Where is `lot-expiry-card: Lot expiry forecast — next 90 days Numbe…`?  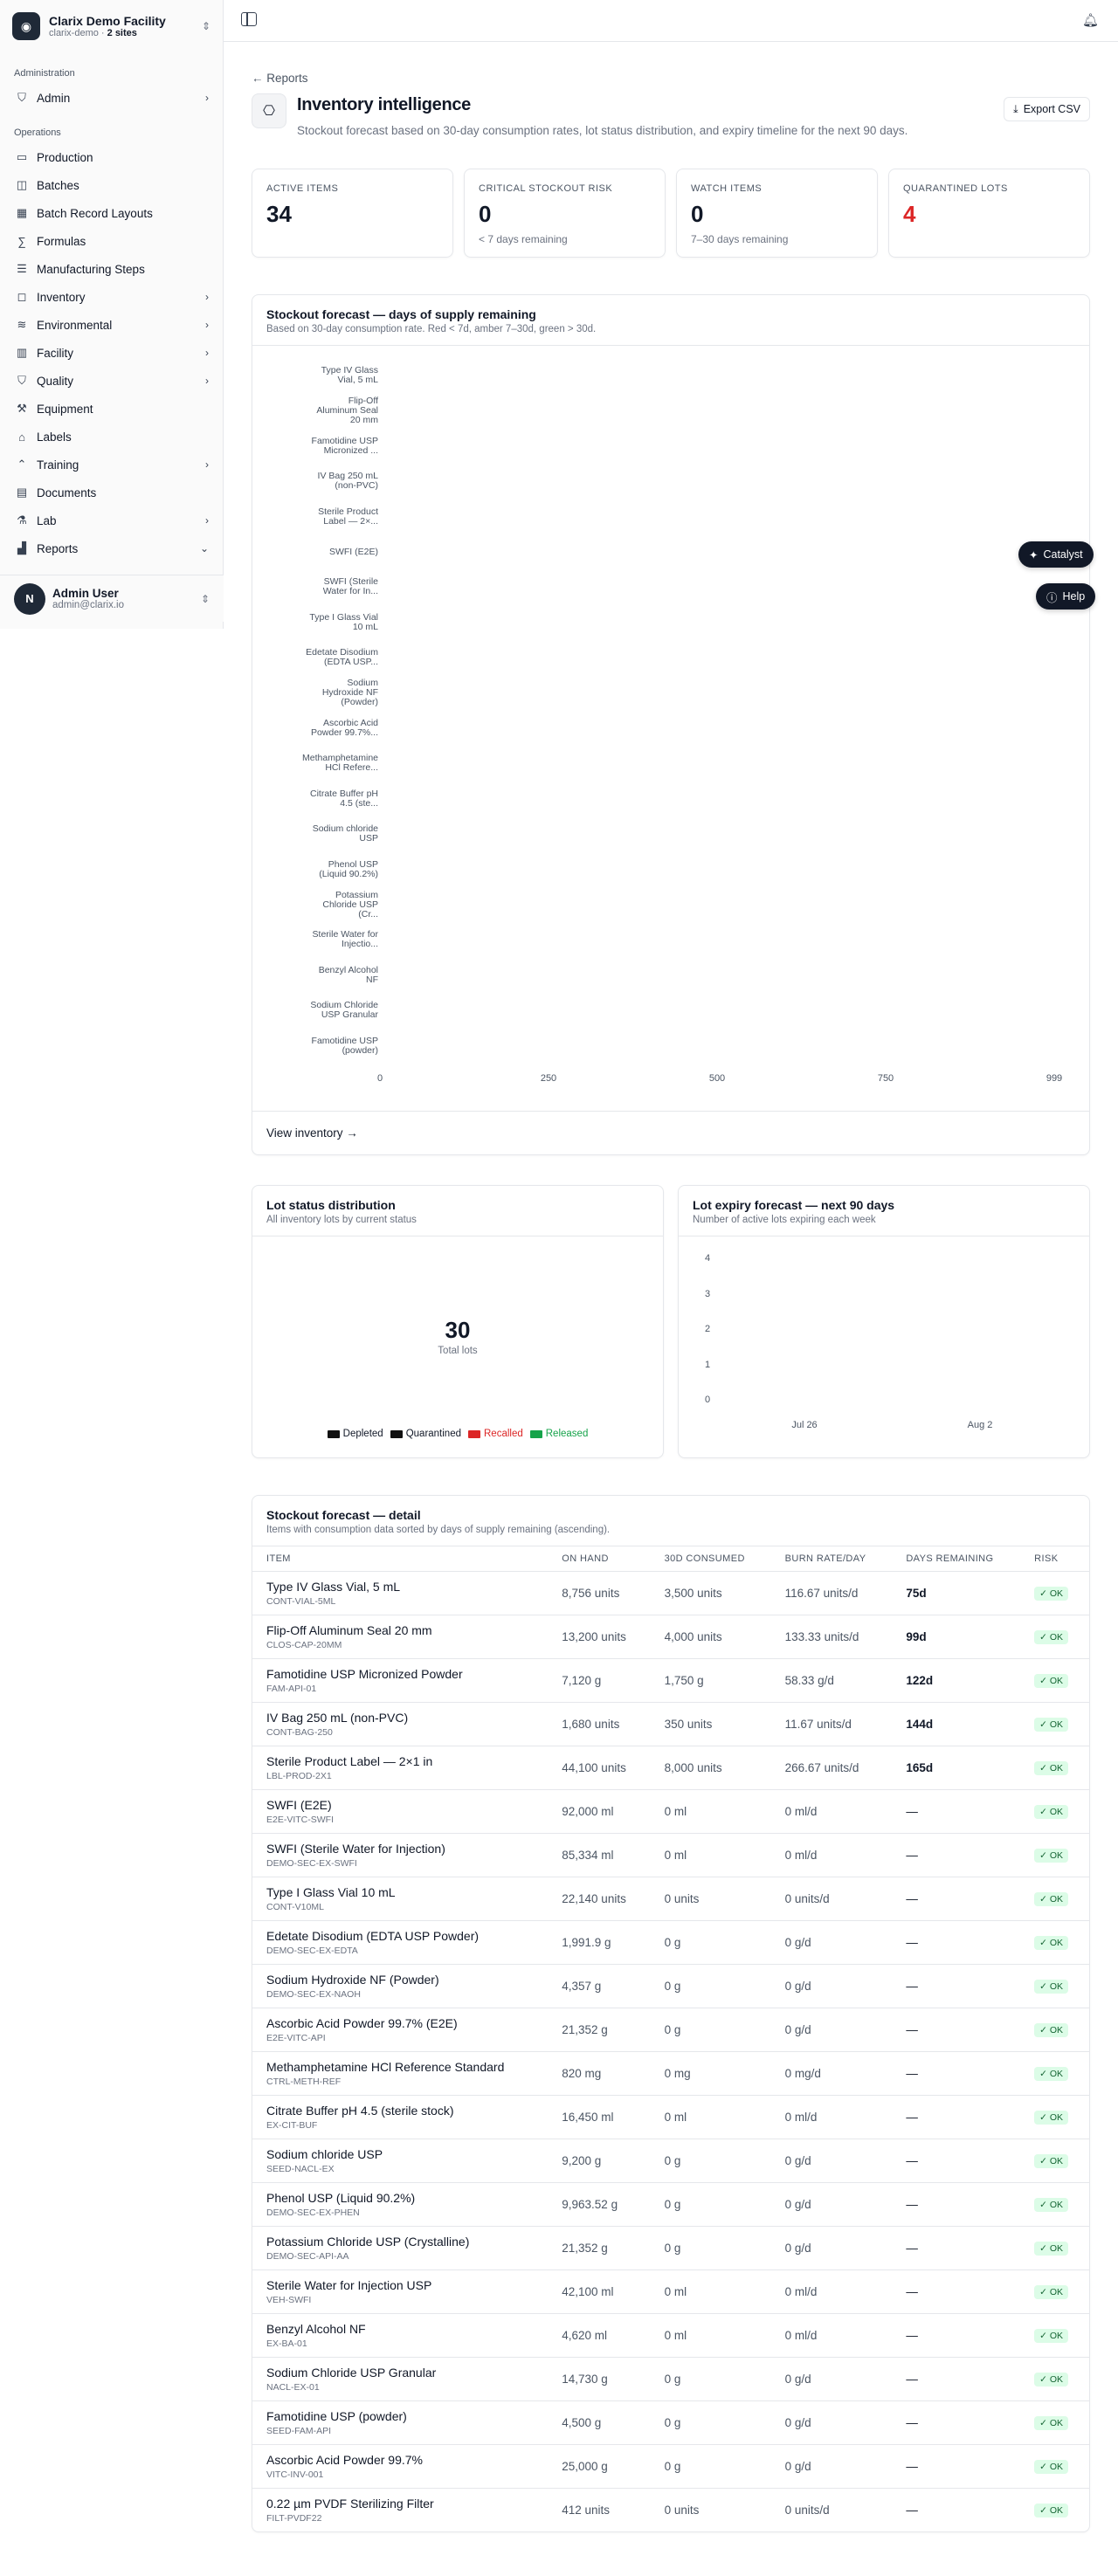 lot-expiry-card: Lot expiry forecast — next 90 days Numbe… is located at coordinates (884, 1321).